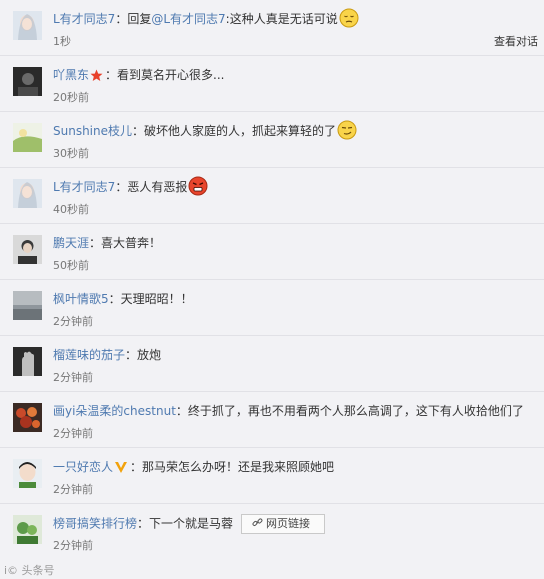 This screenshot has width=544, height=579. I want to click on comment-line: 榴莲味的茄子：放炮, so click(293, 355).